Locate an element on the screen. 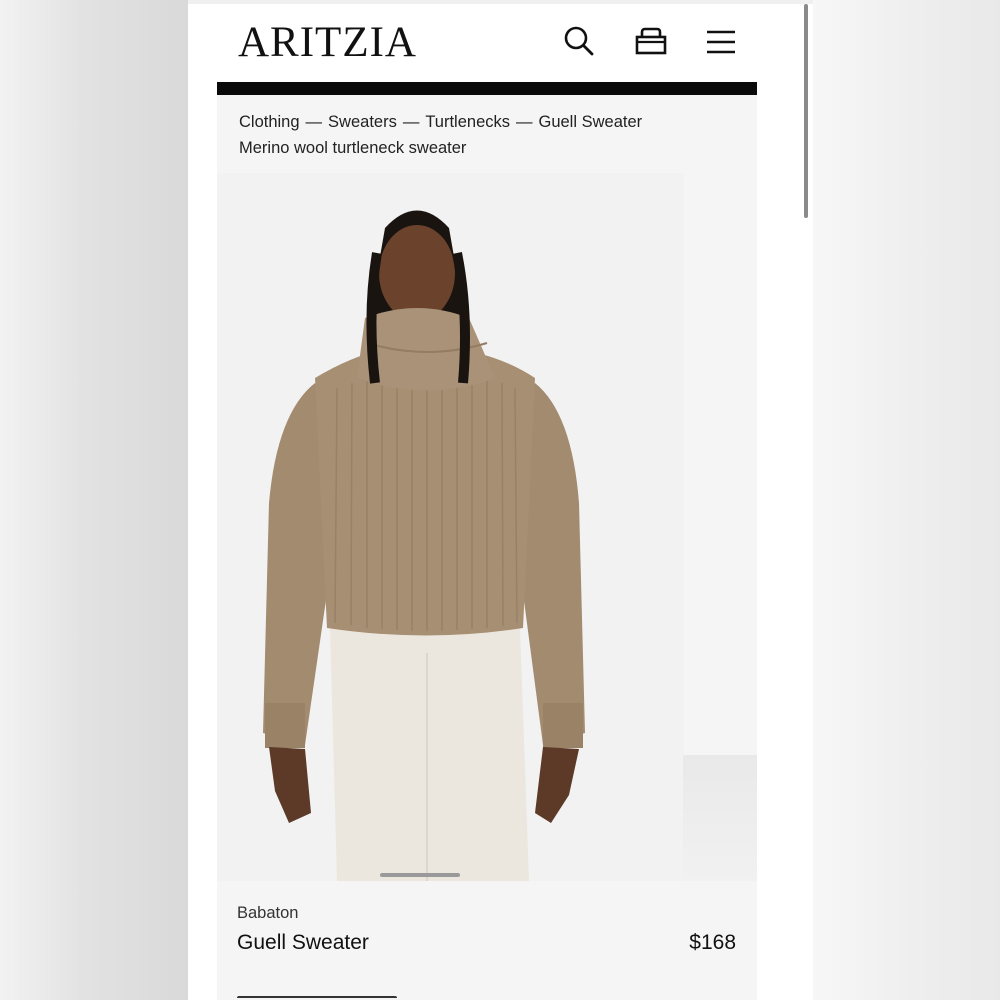  scrollbar is located at coordinates (806, 111).